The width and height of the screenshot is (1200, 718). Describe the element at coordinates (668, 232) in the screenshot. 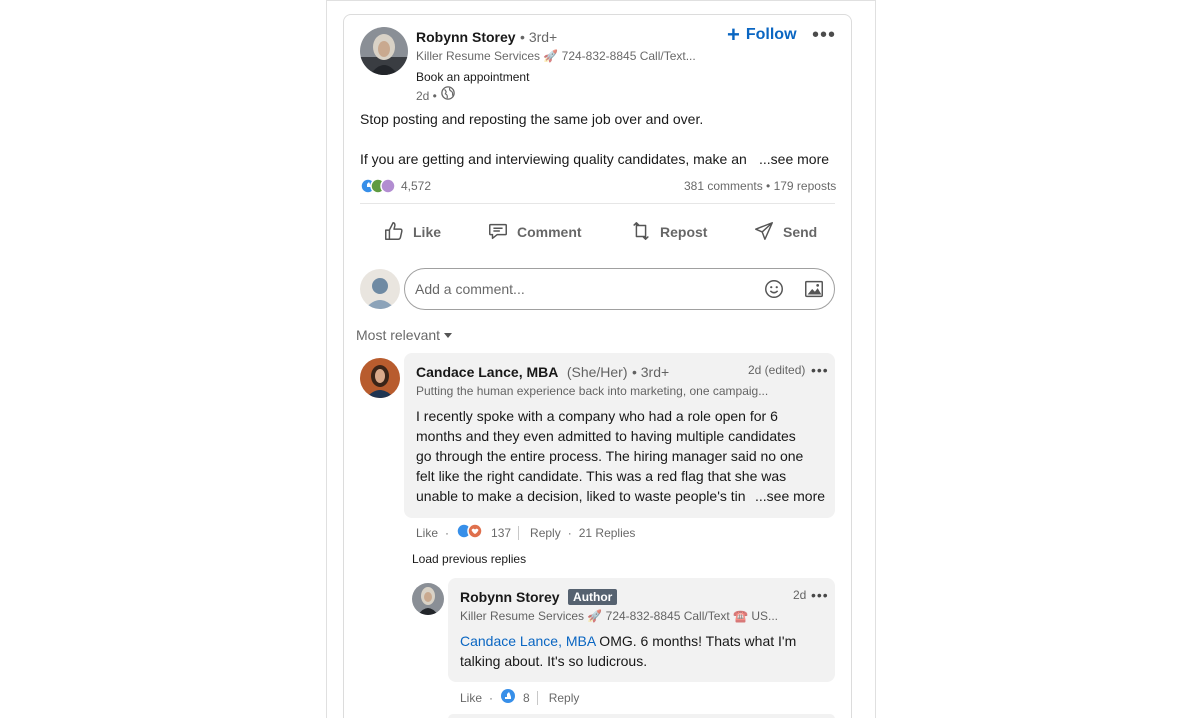

I see `repost-button: Repost` at that location.